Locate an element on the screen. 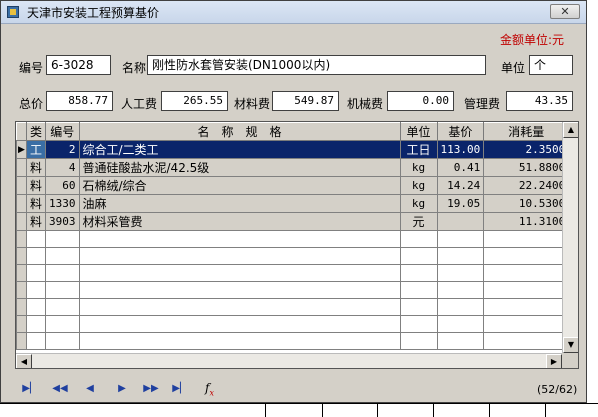  bg-gridline is located at coordinates (299, 403).